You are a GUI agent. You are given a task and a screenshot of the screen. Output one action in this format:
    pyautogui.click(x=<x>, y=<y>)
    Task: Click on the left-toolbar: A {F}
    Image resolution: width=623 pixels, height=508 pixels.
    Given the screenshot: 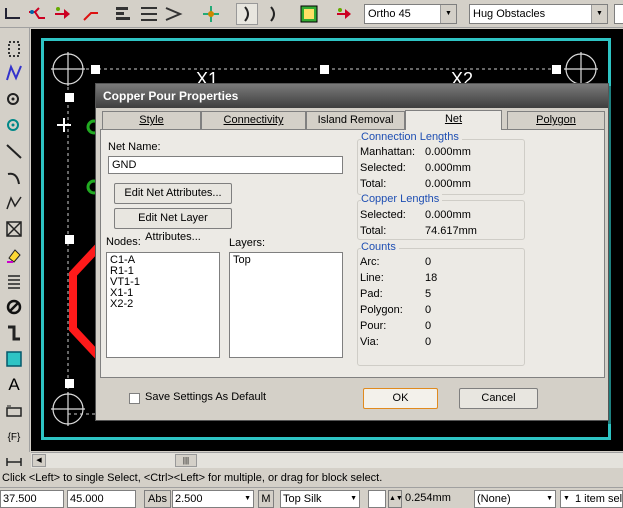 What is the action you would take?
    pyautogui.click(x=15, y=247)
    